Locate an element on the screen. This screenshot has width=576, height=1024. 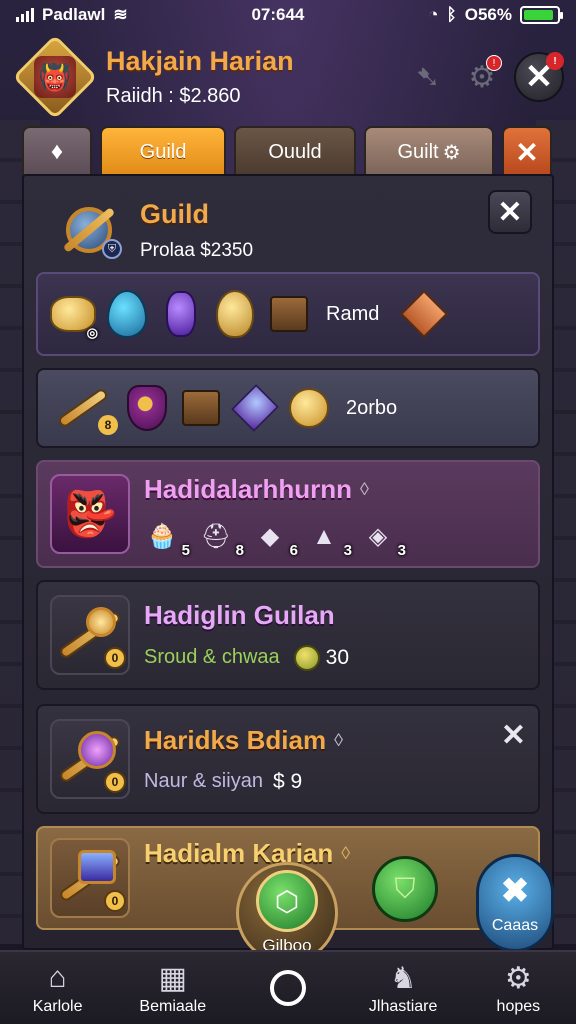
guild-close-button: ✕ is located at coordinates (510, 212).